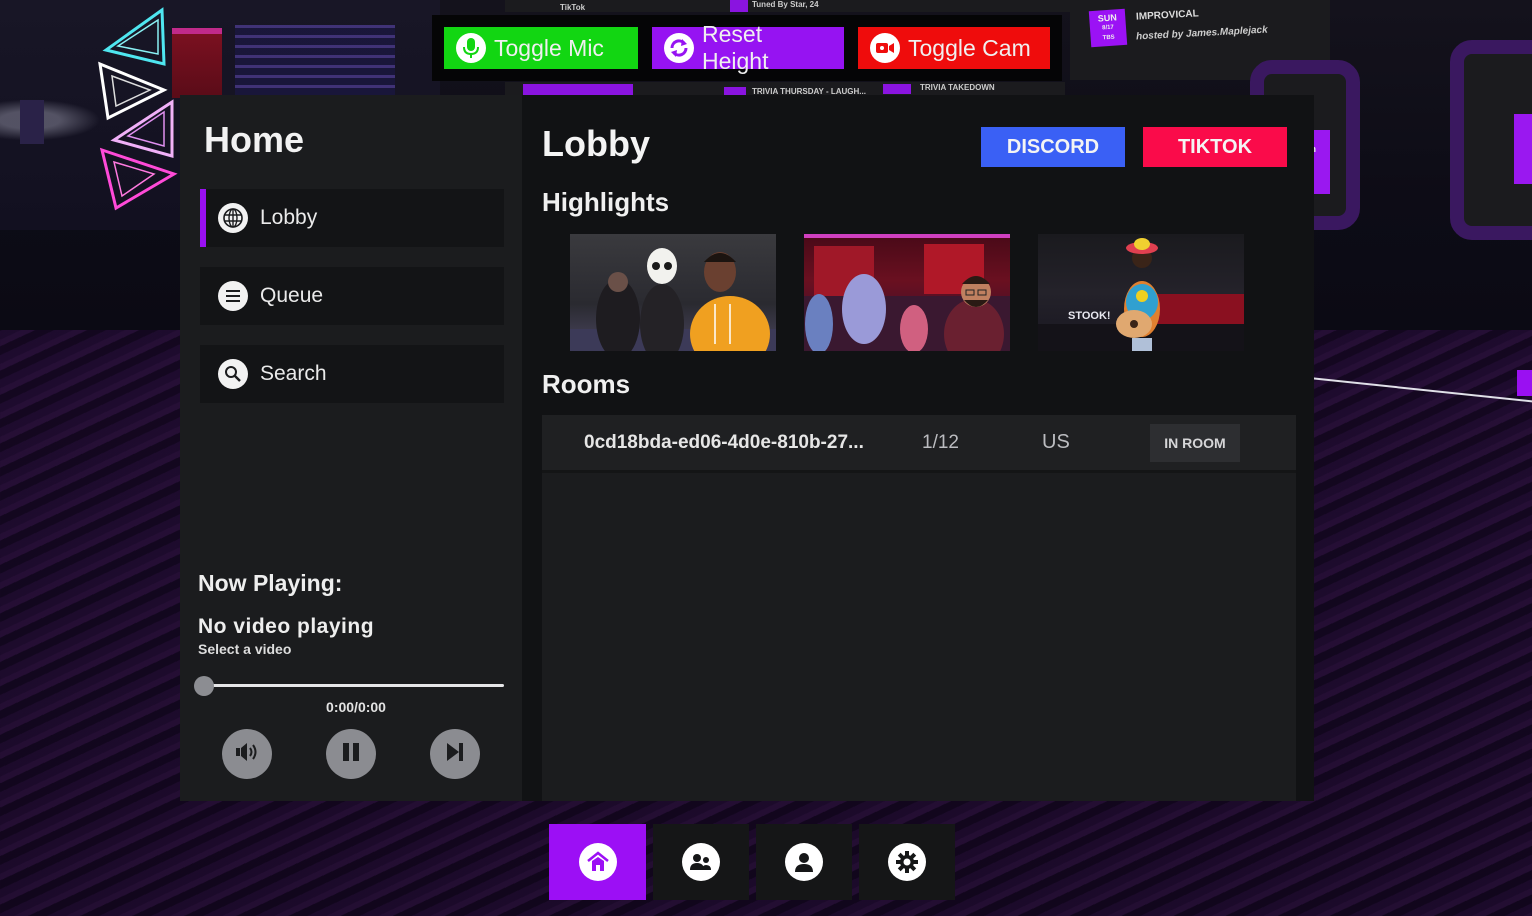  I want to click on volume-button, so click(247, 754).